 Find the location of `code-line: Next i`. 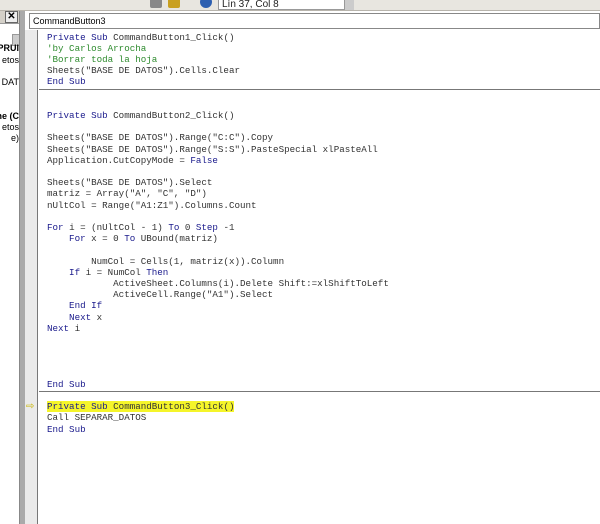

code-line: Next i is located at coordinates (63, 328).